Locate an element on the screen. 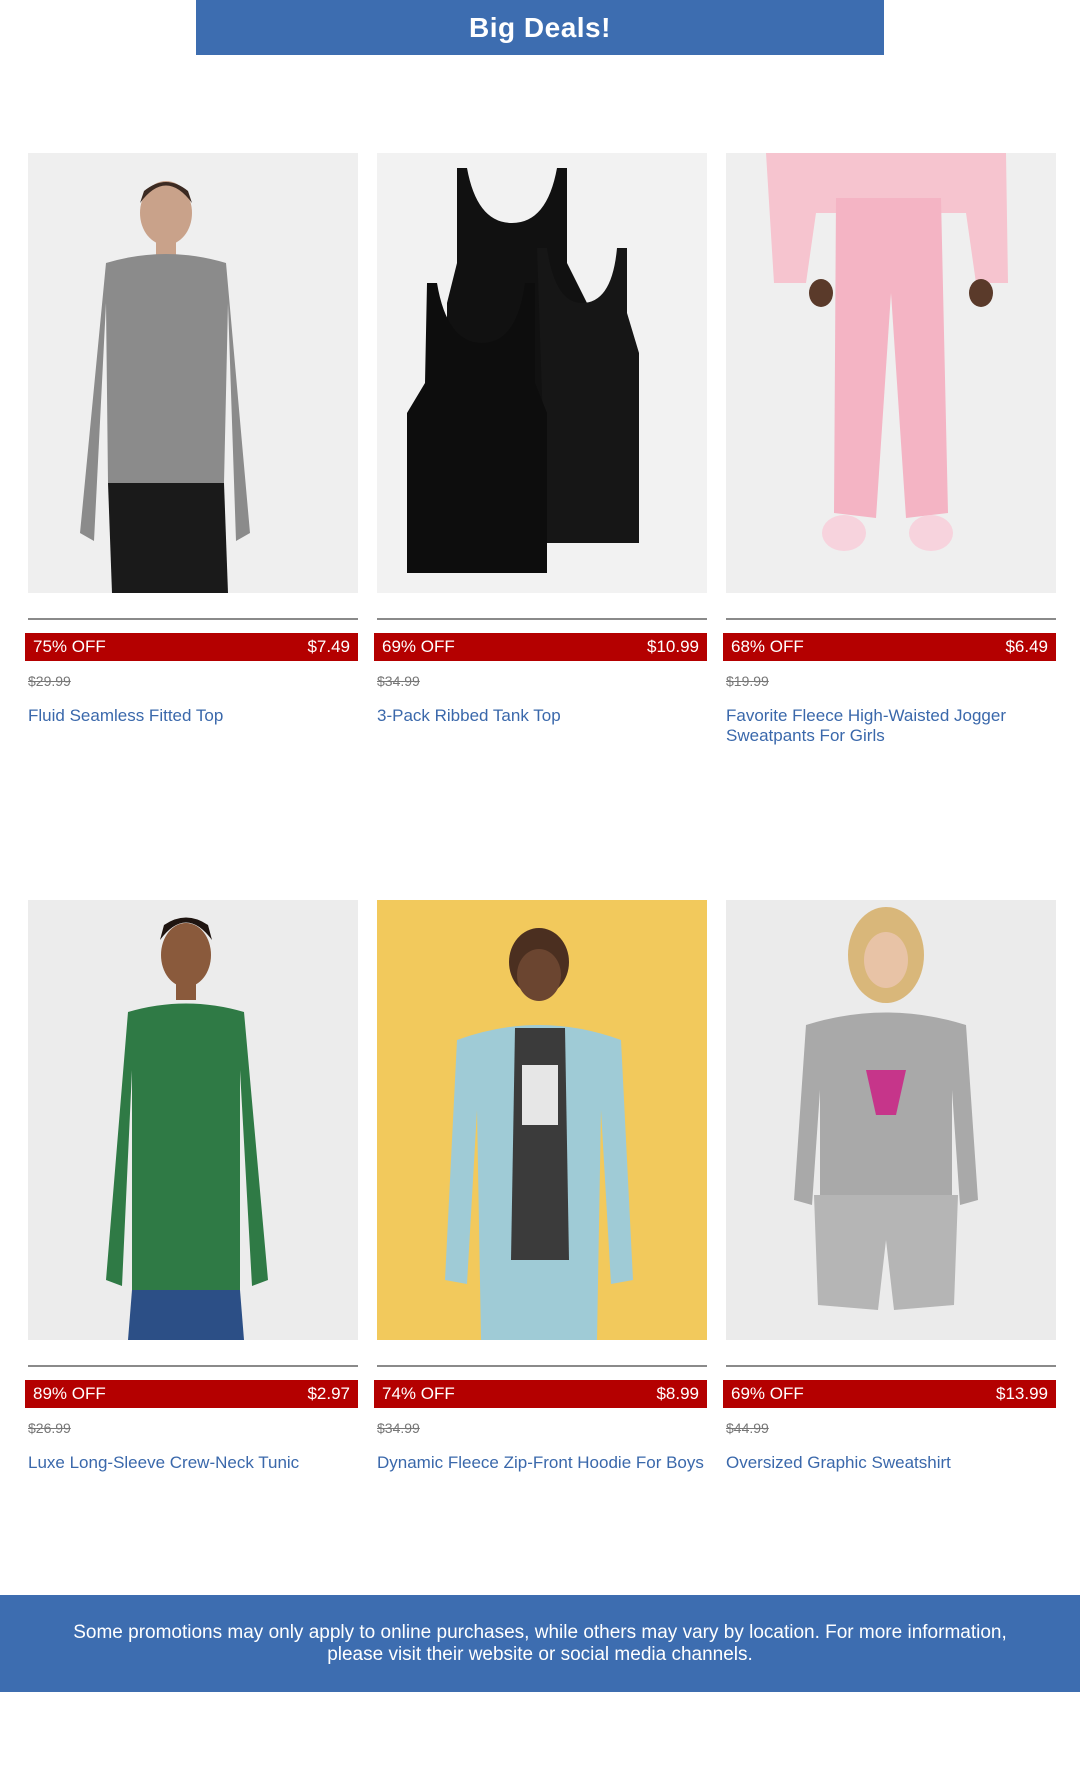 The width and height of the screenshot is (1080, 1789). price-bar: 69% OFF $10.99 is located at coordinates (540, 647).